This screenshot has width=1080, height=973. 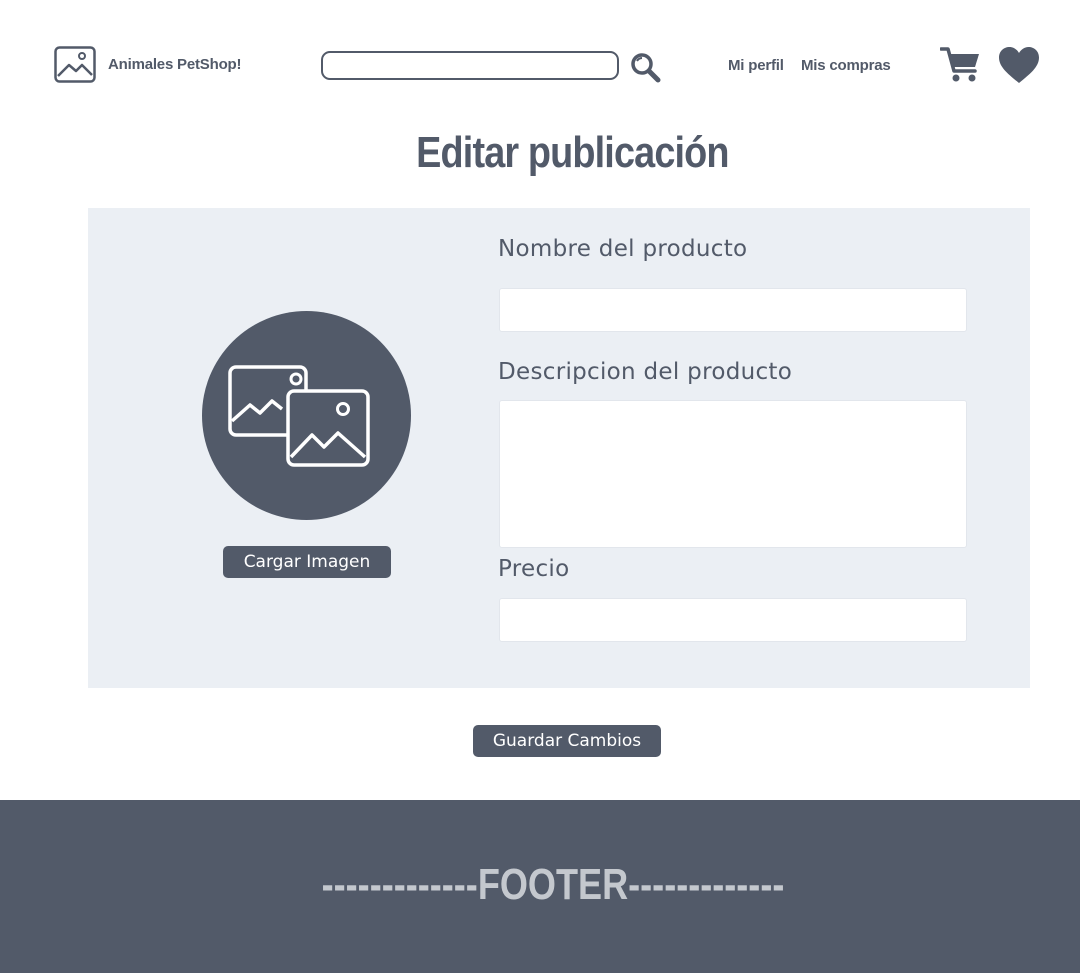 I want to click on product-image-placeholder, so click(x=306, y=415).